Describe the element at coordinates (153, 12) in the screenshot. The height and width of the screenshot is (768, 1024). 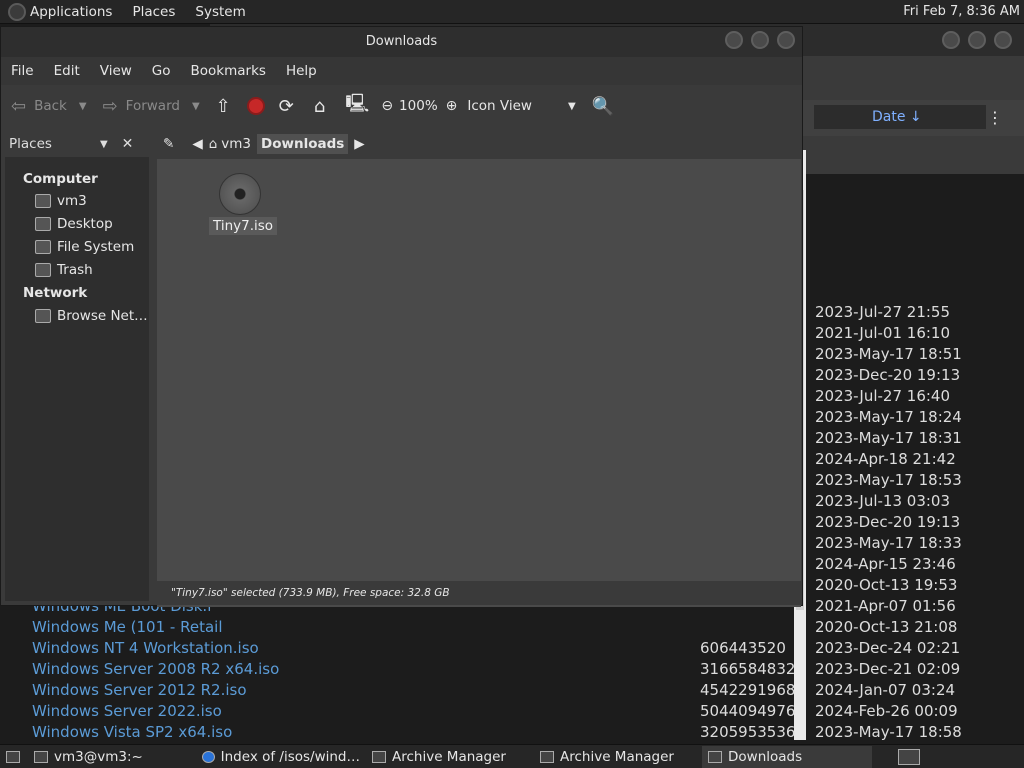
I see `places-menu: Places` at that location.